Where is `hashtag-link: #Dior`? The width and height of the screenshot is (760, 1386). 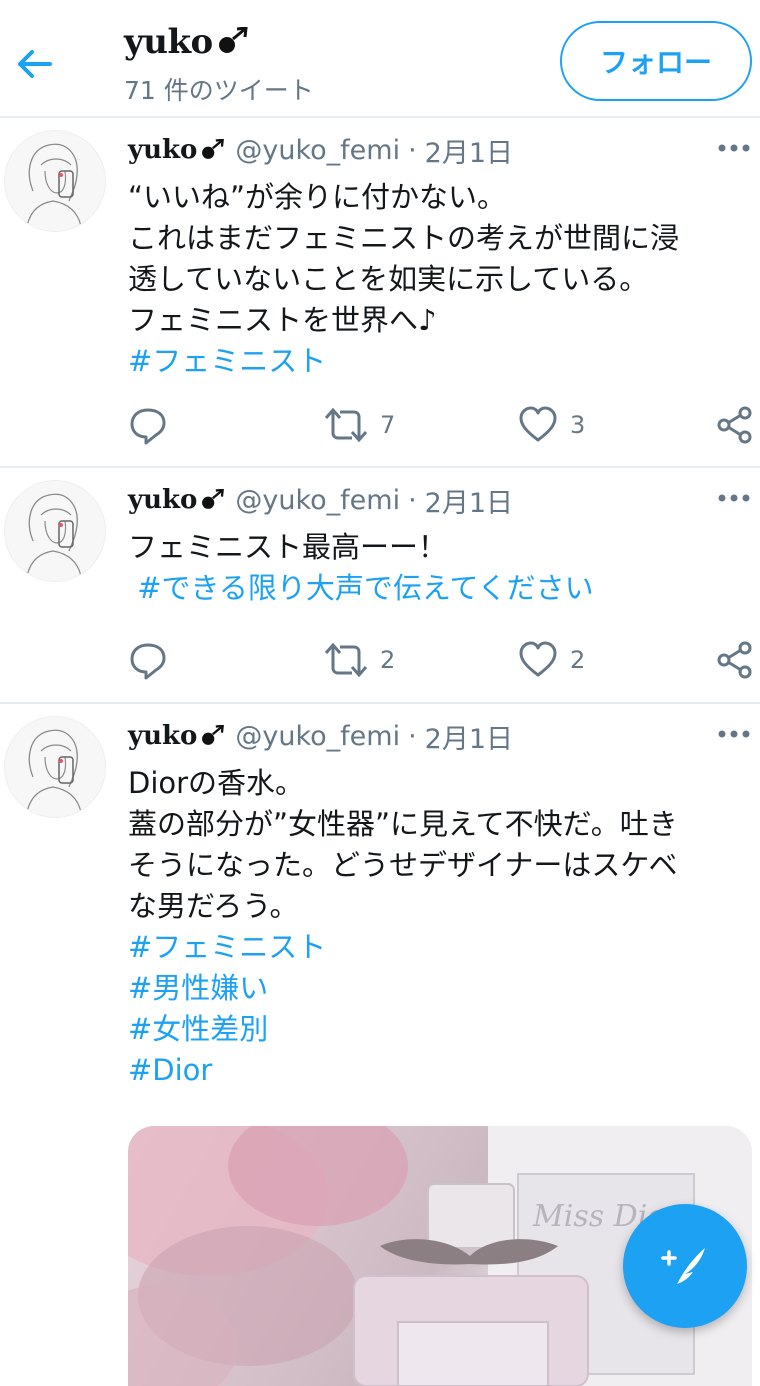
hashtag-link: #Dior is located at coordinates (438, 1070).